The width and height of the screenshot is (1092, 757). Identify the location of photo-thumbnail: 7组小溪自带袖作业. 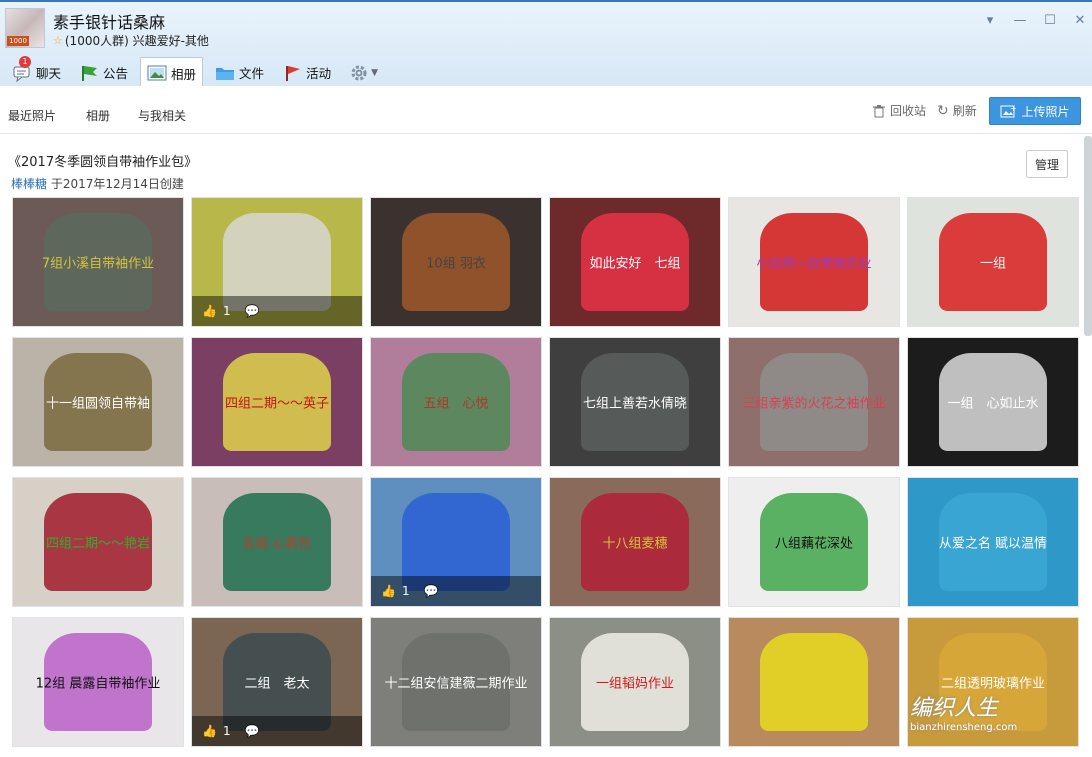
(98, 262).